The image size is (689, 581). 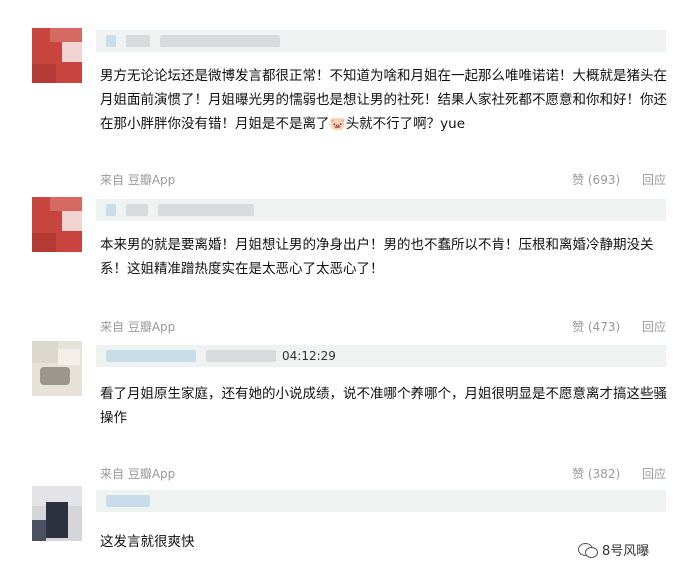 I want to click on watermark-label: 8号风曝, so click(x=626, y=551).